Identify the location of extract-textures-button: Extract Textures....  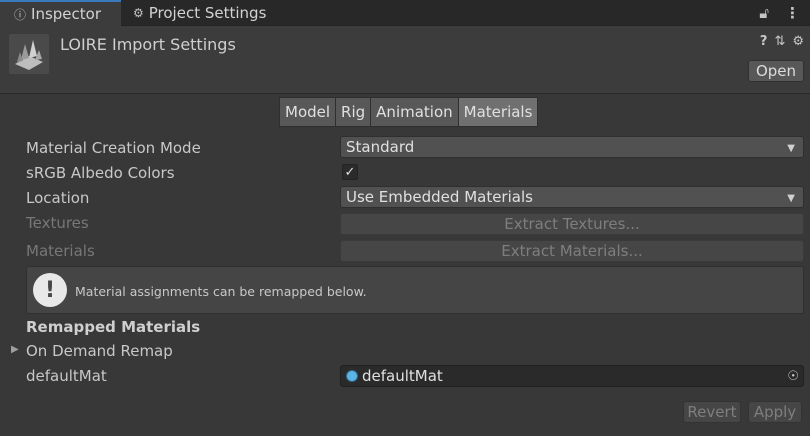
(572, 224).